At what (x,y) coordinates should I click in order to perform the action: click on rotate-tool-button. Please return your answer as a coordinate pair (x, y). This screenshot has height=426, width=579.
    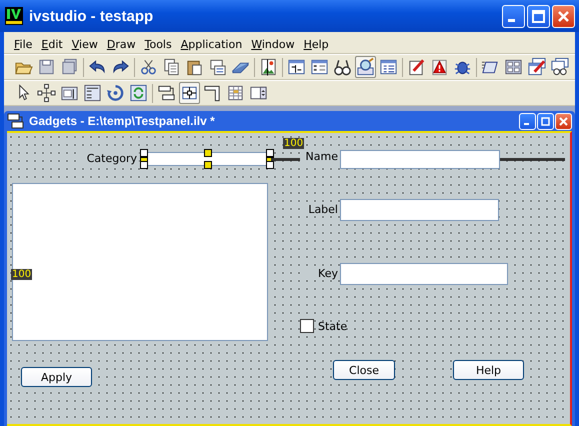
    Looking at the image, I should click on (115, 93).